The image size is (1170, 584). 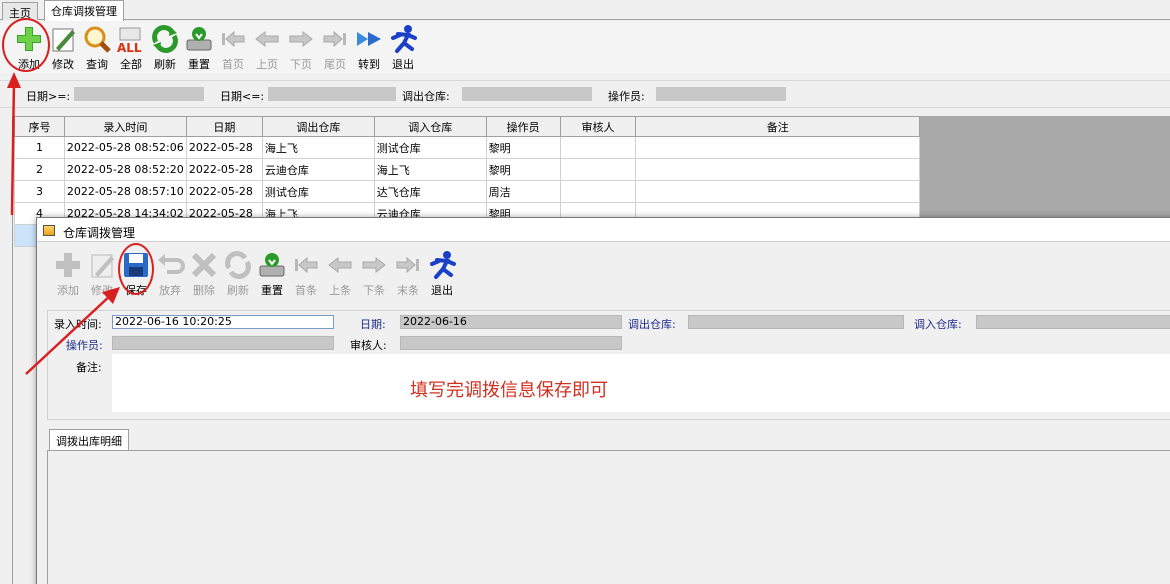 I want to click on dlg-first-button: 首条, so click(x=306, y=273).